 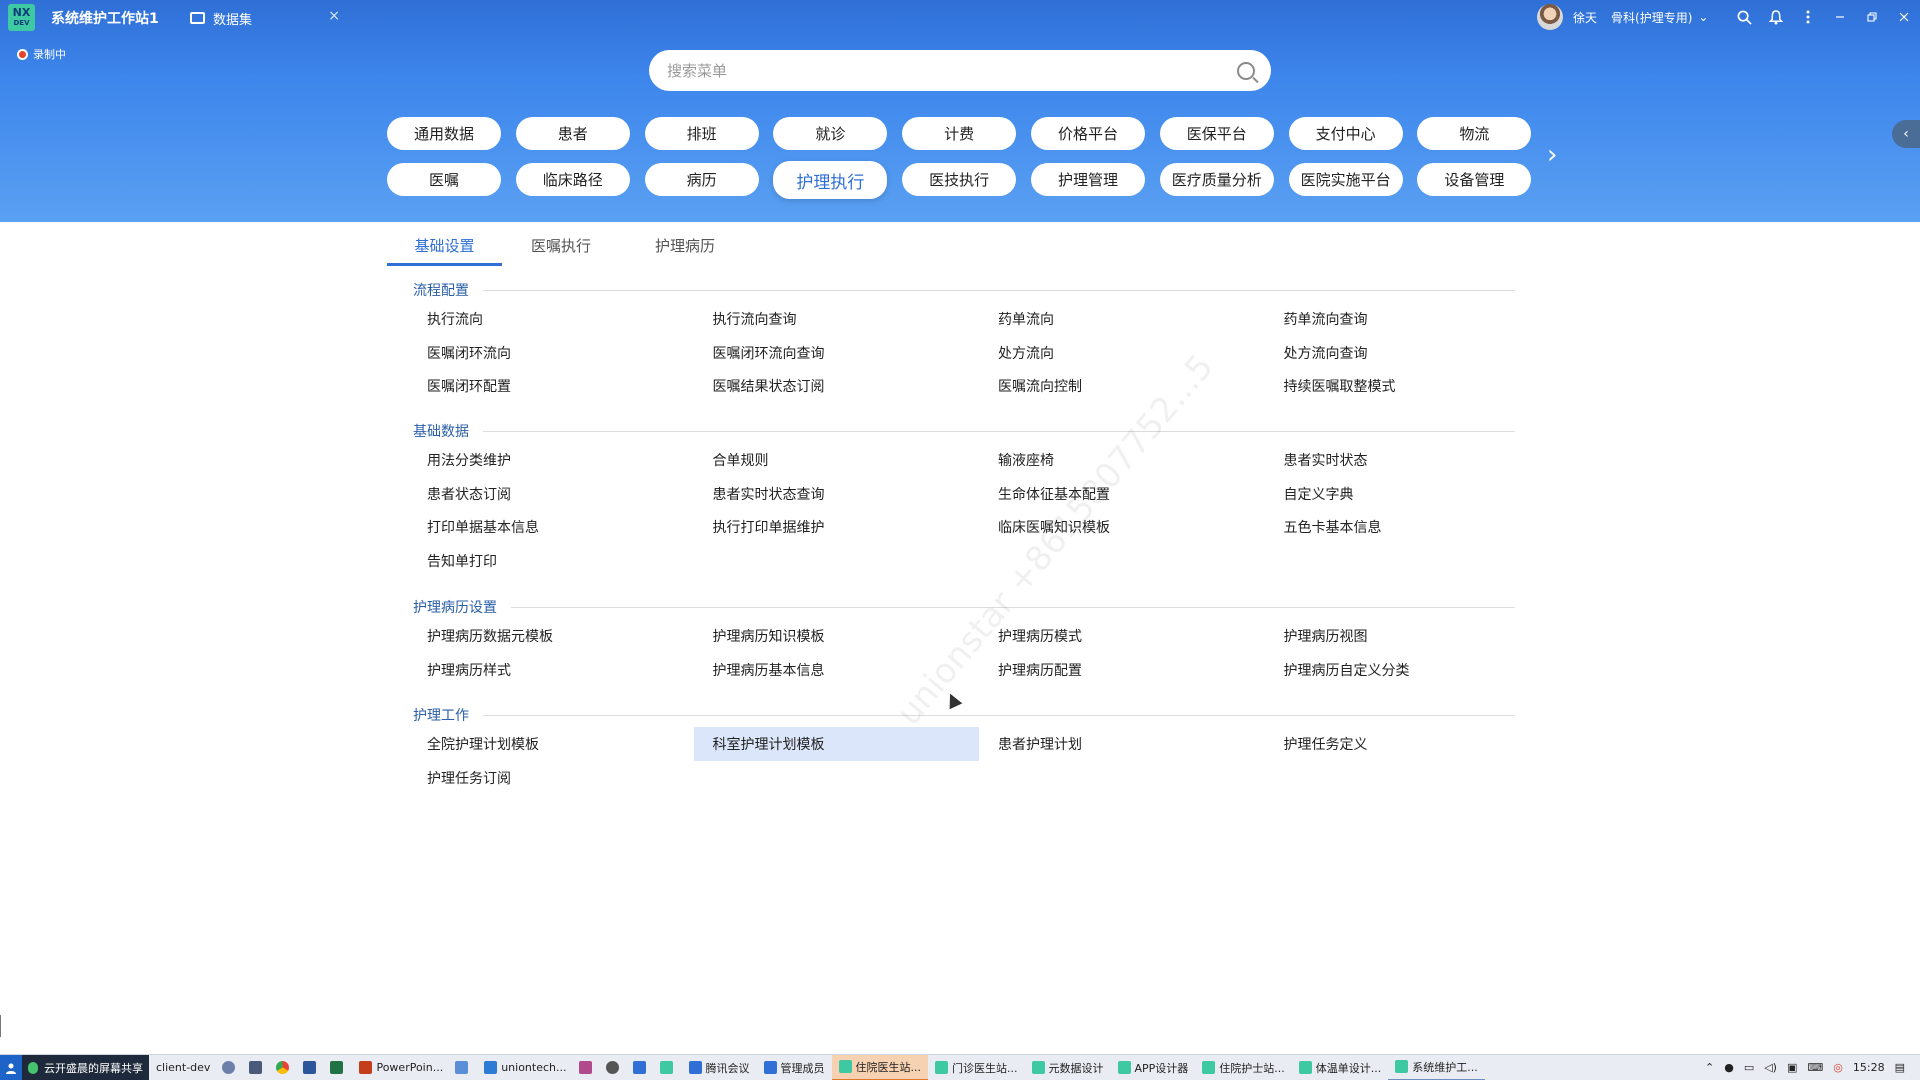 What do you see at coordinates (1474, 133) in the screenshot?
I see `module-logistics: 物流` at bounding box center [1474, 133].